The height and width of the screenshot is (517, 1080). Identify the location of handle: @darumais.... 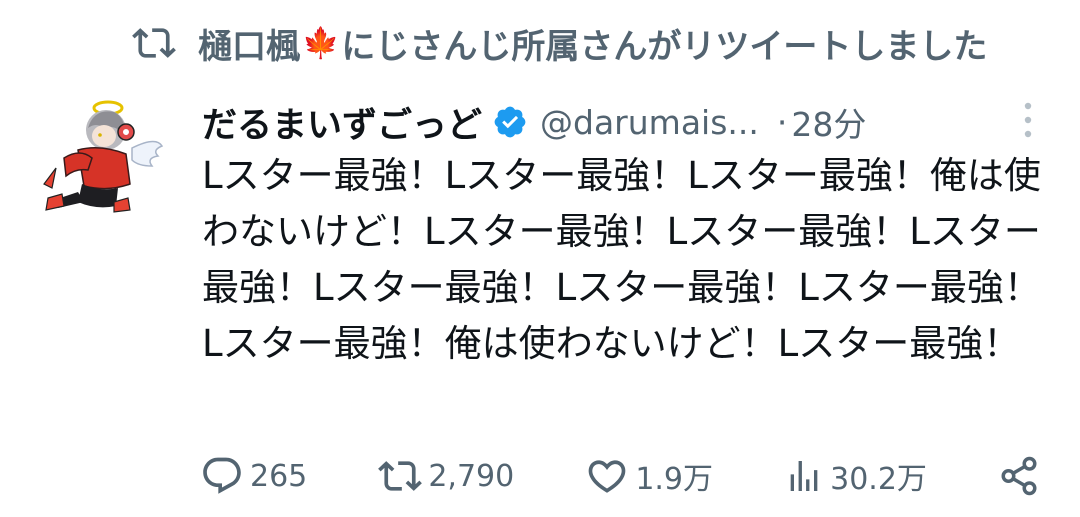
(649, 122).